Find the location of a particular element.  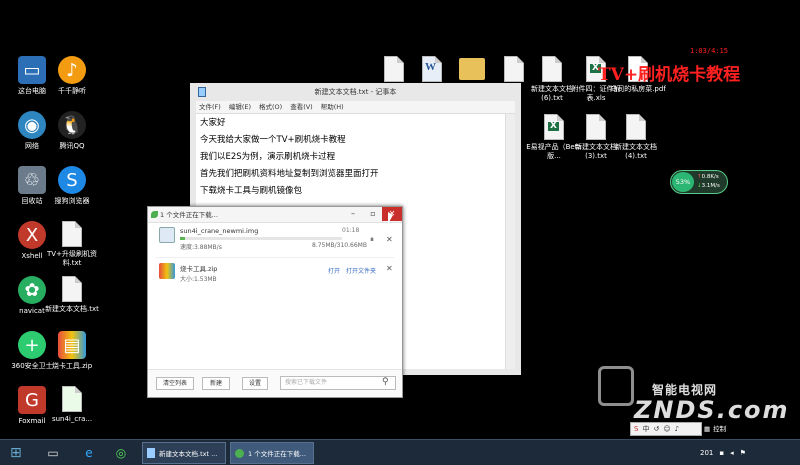

progress-bar is located at coordinates (261, 238).